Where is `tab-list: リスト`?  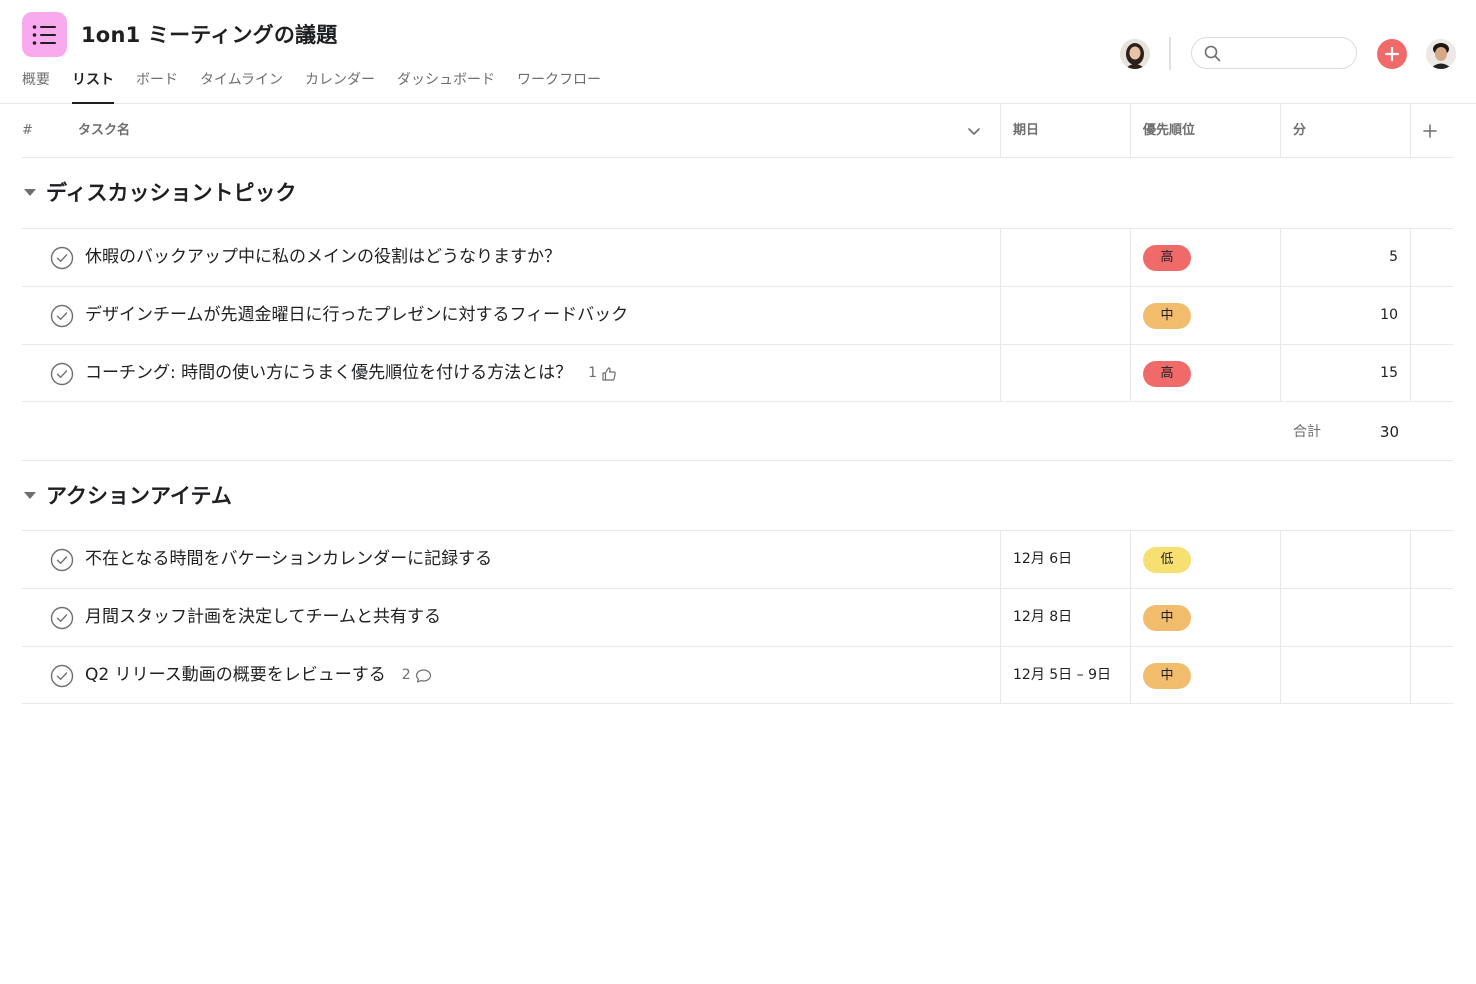 tab-list: リスト is located at coordinates (93, 87).